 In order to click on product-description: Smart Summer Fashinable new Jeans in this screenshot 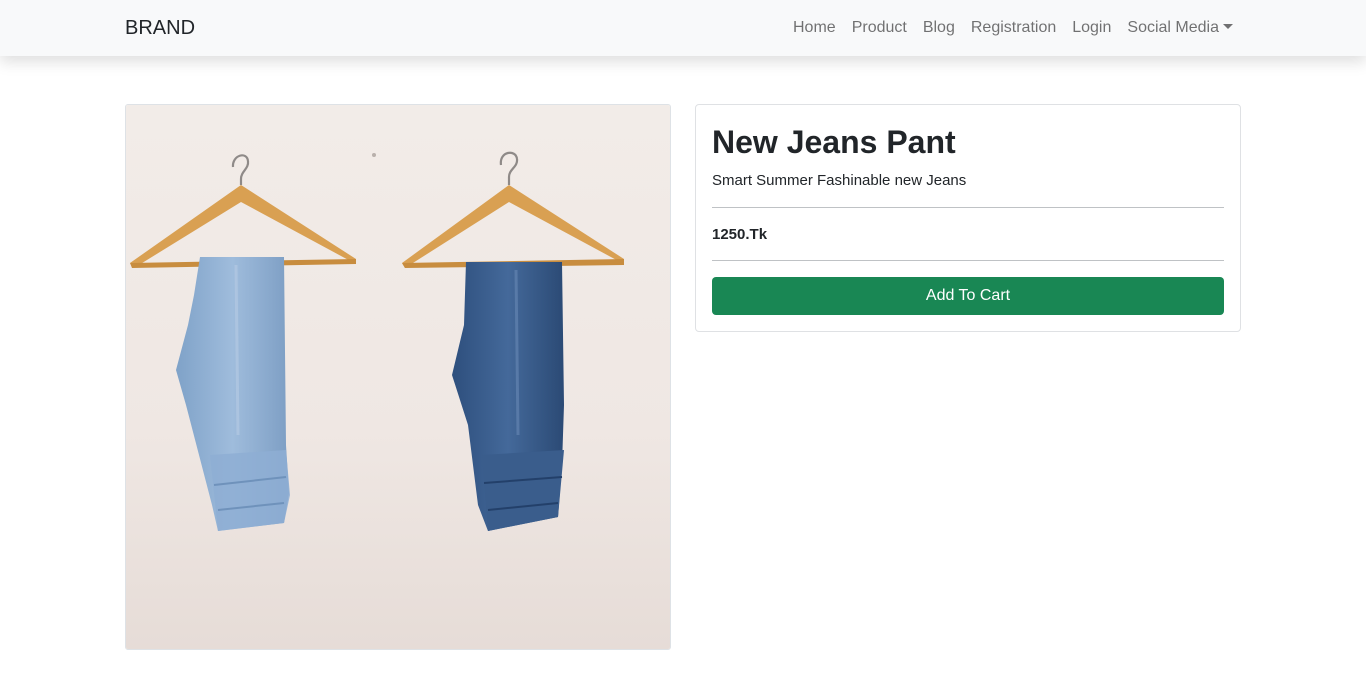, I will do `click(839, 180)`.